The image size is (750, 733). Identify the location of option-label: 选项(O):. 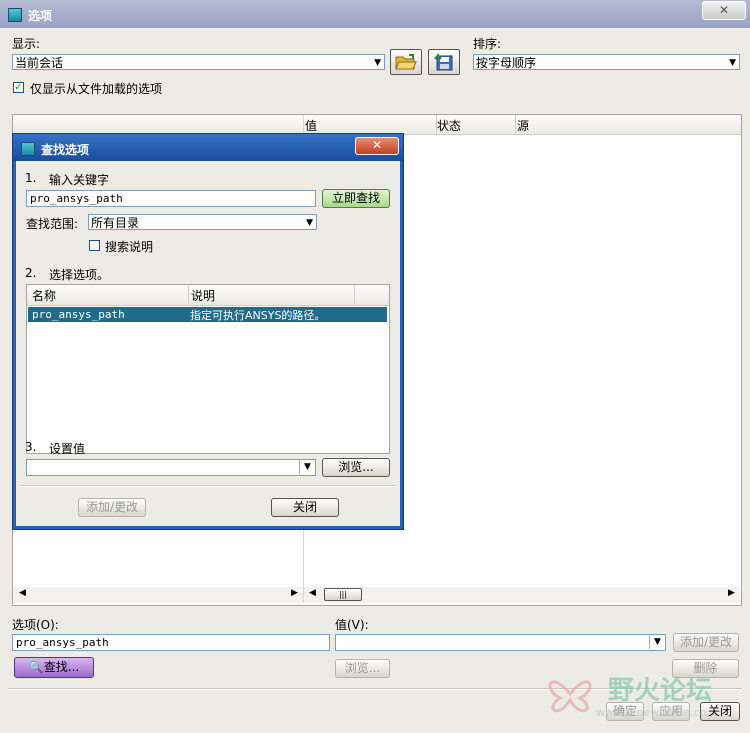
(35, 625).